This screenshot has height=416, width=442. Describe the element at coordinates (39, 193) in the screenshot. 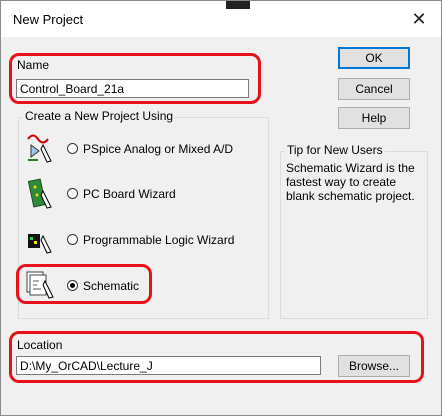

I see `pc-board-icon` at that location.